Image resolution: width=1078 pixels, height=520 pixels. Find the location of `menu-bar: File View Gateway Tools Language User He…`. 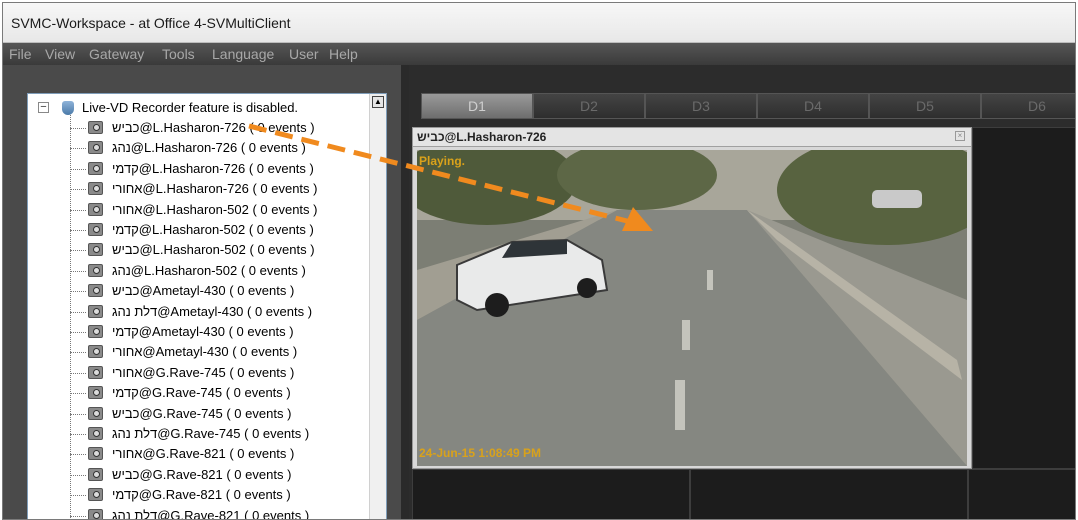

menu-bar: File View Gateway Tools Language User He… is located at coordinates (539, 54).